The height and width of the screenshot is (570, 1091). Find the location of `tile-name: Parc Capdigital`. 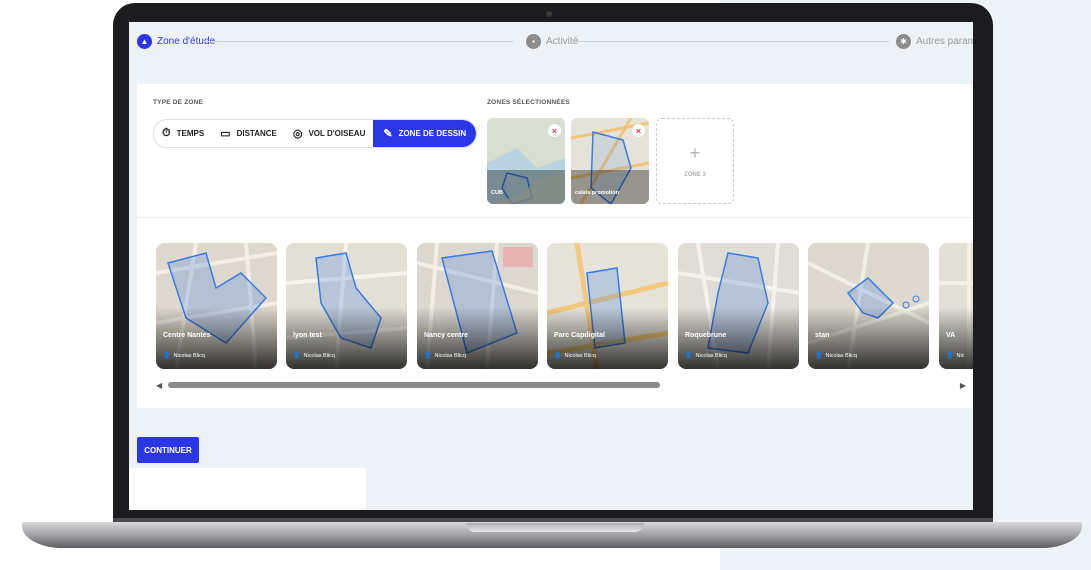

tile-name: Parc Capdigital is located at coordinates (579, 335).